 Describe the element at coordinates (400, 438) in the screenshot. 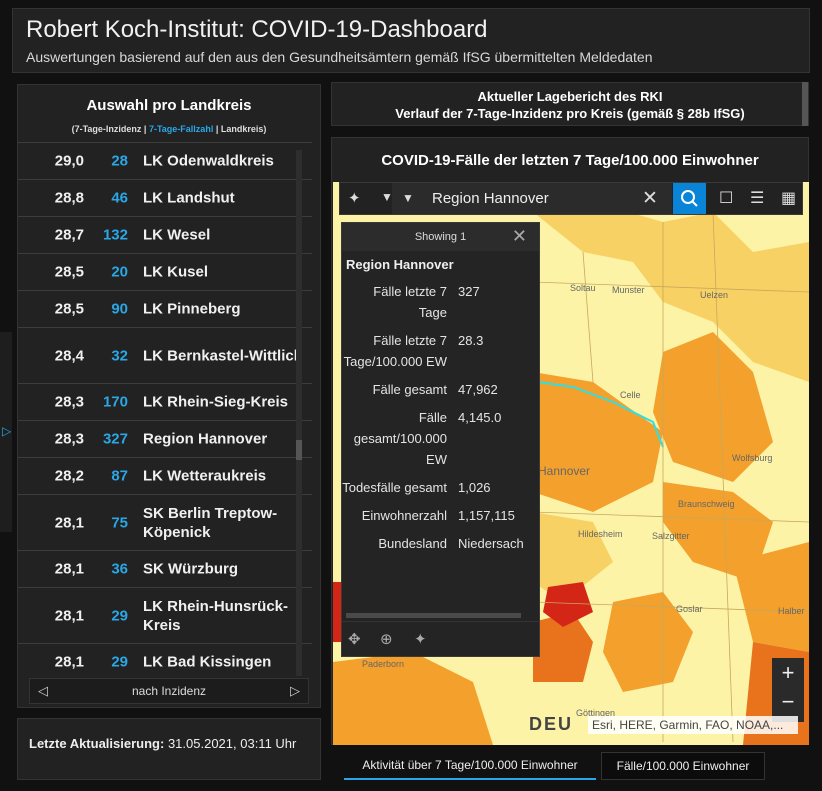

I see `field-key: Fälle gesamt/100.000 EW` at that location.